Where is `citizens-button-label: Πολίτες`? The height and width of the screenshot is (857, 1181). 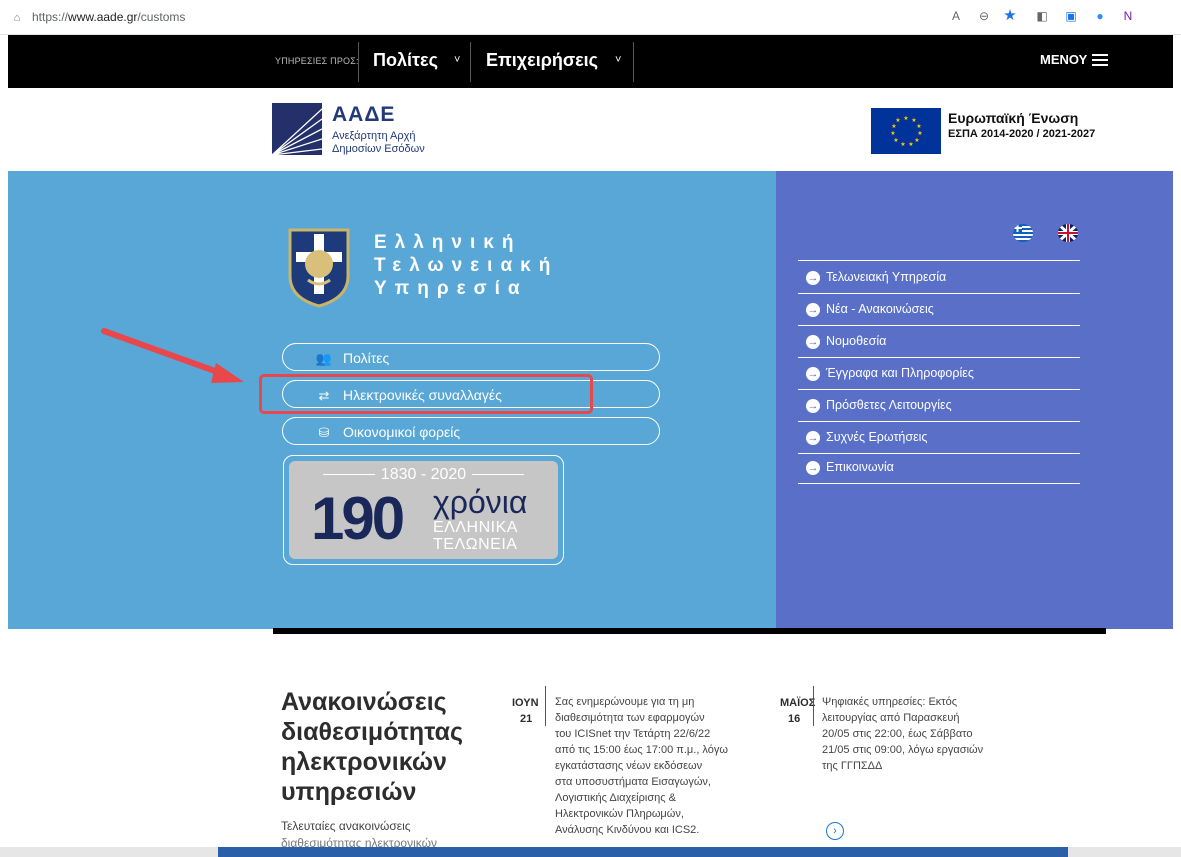 citizens-button-label: Πολίτες is located at coordinates (366, 358).